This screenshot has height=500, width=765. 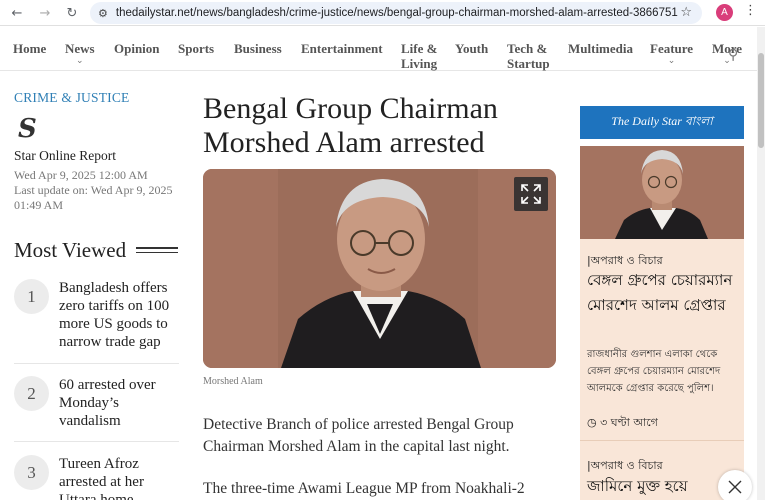 What do you see at coordinates (157, 251) in the screenshot?
I see `divider-lines` at bounding box center [157, 251].